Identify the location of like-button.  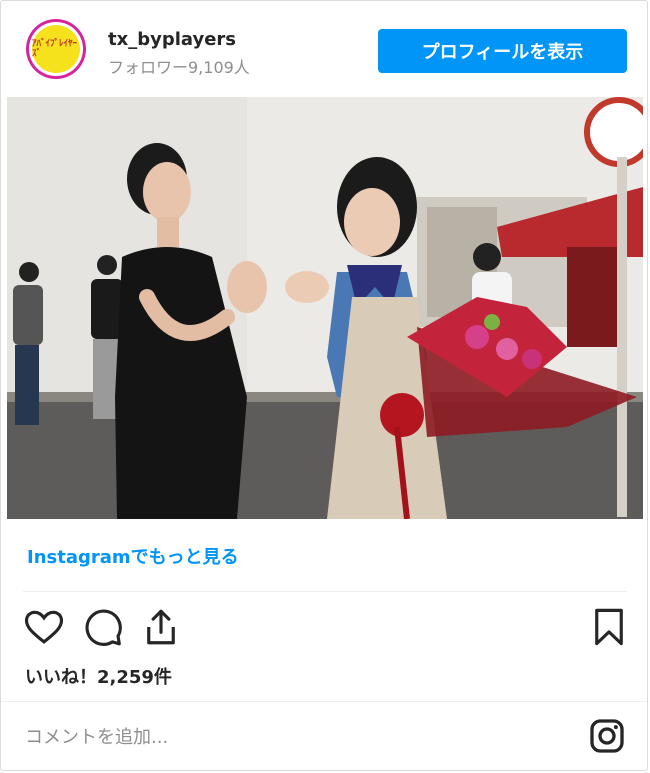
(44, 627).